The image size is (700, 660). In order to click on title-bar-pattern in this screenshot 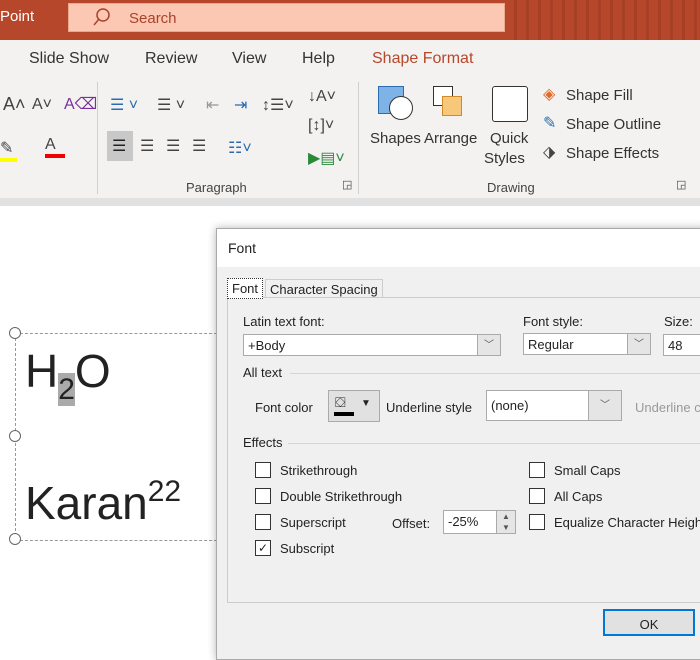, I will do `click(602, 20)`.